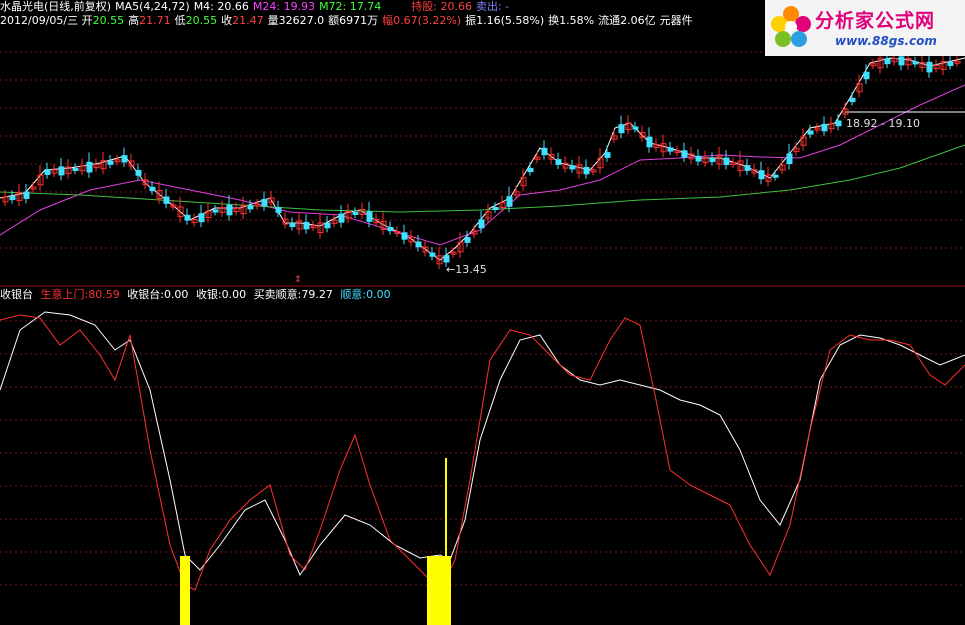  What do you see at coordinates (353, 294) in the screenshot?
I see `indicator-s5-label: 顺意:` at bounding box center [353, 294].